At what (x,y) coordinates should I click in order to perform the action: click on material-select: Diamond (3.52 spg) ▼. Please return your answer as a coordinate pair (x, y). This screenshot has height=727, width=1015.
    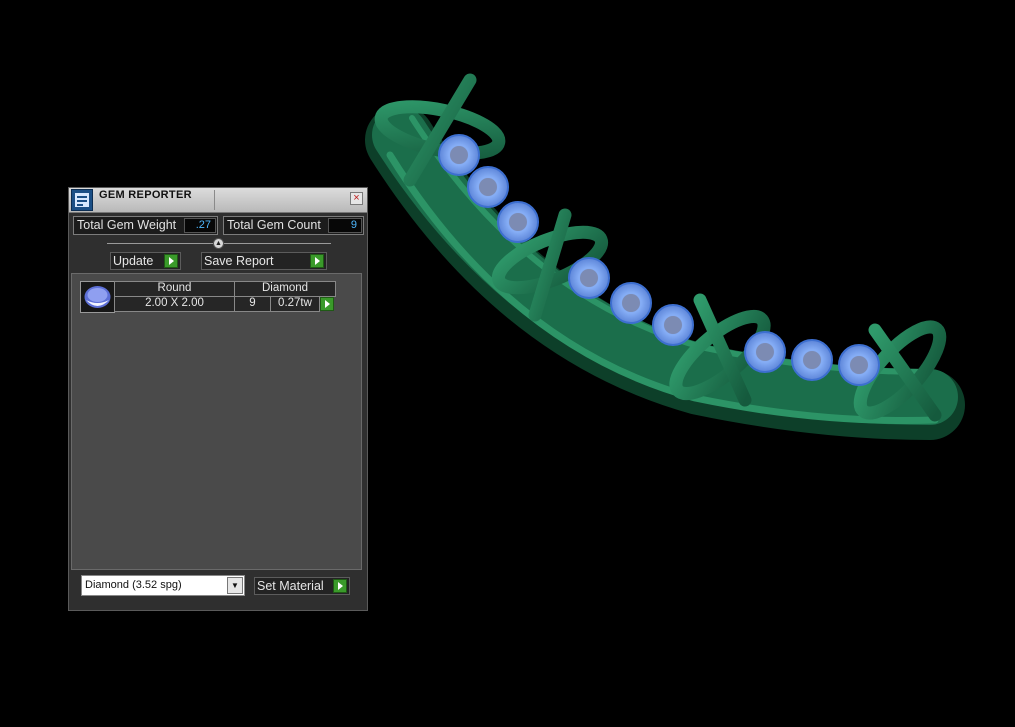
    Looking at the image, I should click on (163, 585).